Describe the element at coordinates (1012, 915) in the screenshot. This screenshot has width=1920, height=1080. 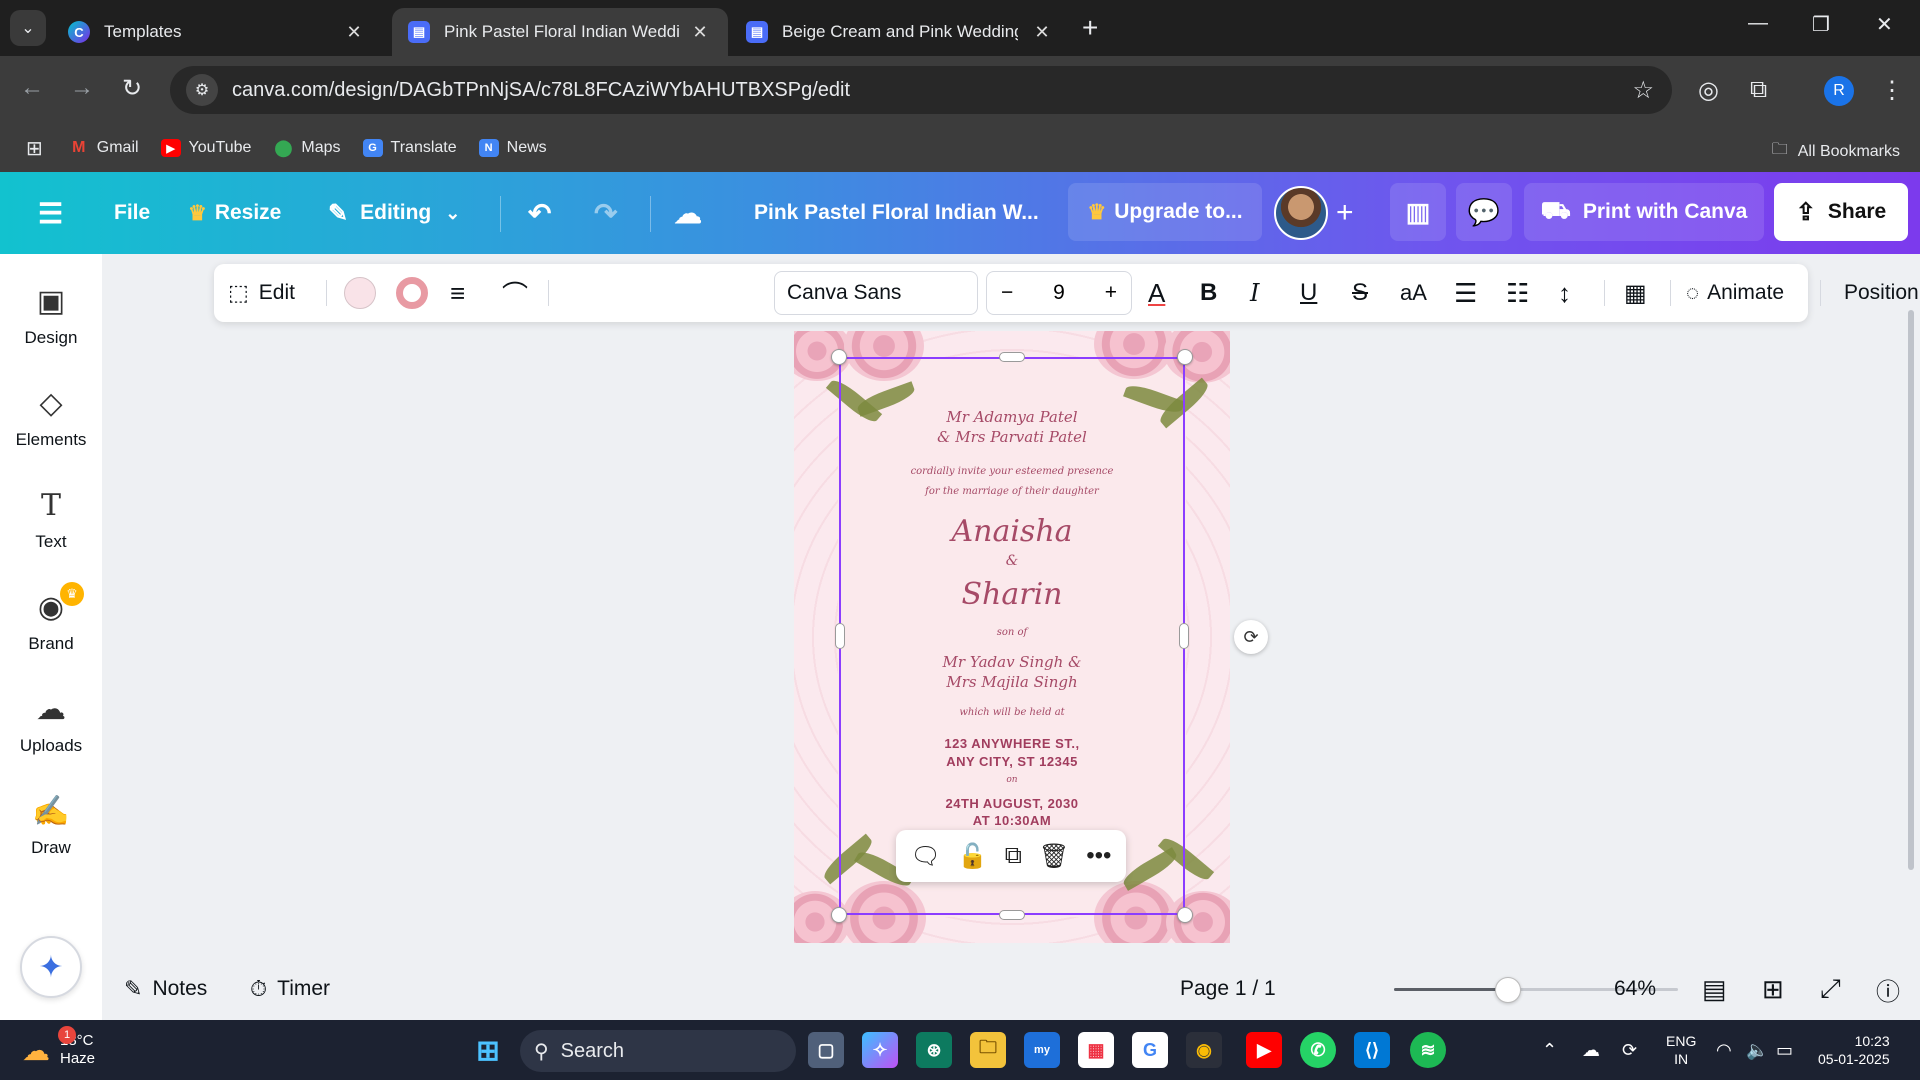
I see `resize-handle-bottom` at that location.